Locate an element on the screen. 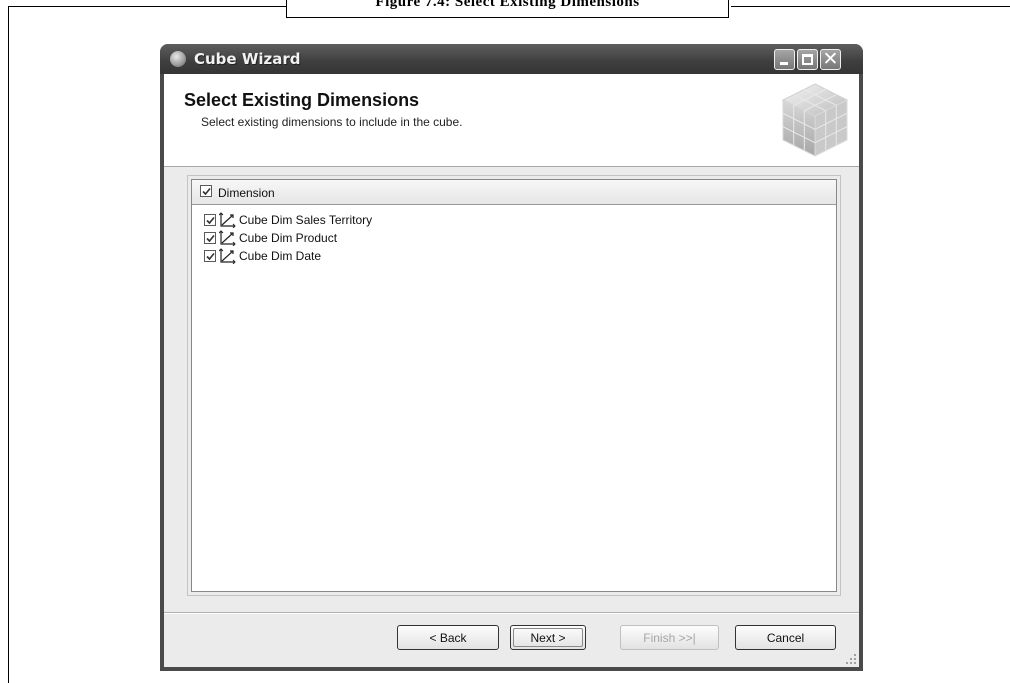 The width and height of the screenshot is (1010, 683). window-title: Cube Wizard is located at coordinates (247, 59).